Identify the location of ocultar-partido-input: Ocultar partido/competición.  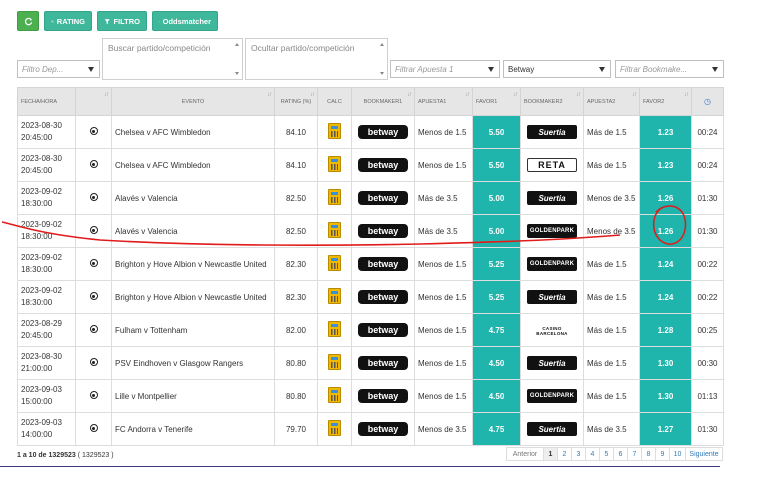
(316, 59).